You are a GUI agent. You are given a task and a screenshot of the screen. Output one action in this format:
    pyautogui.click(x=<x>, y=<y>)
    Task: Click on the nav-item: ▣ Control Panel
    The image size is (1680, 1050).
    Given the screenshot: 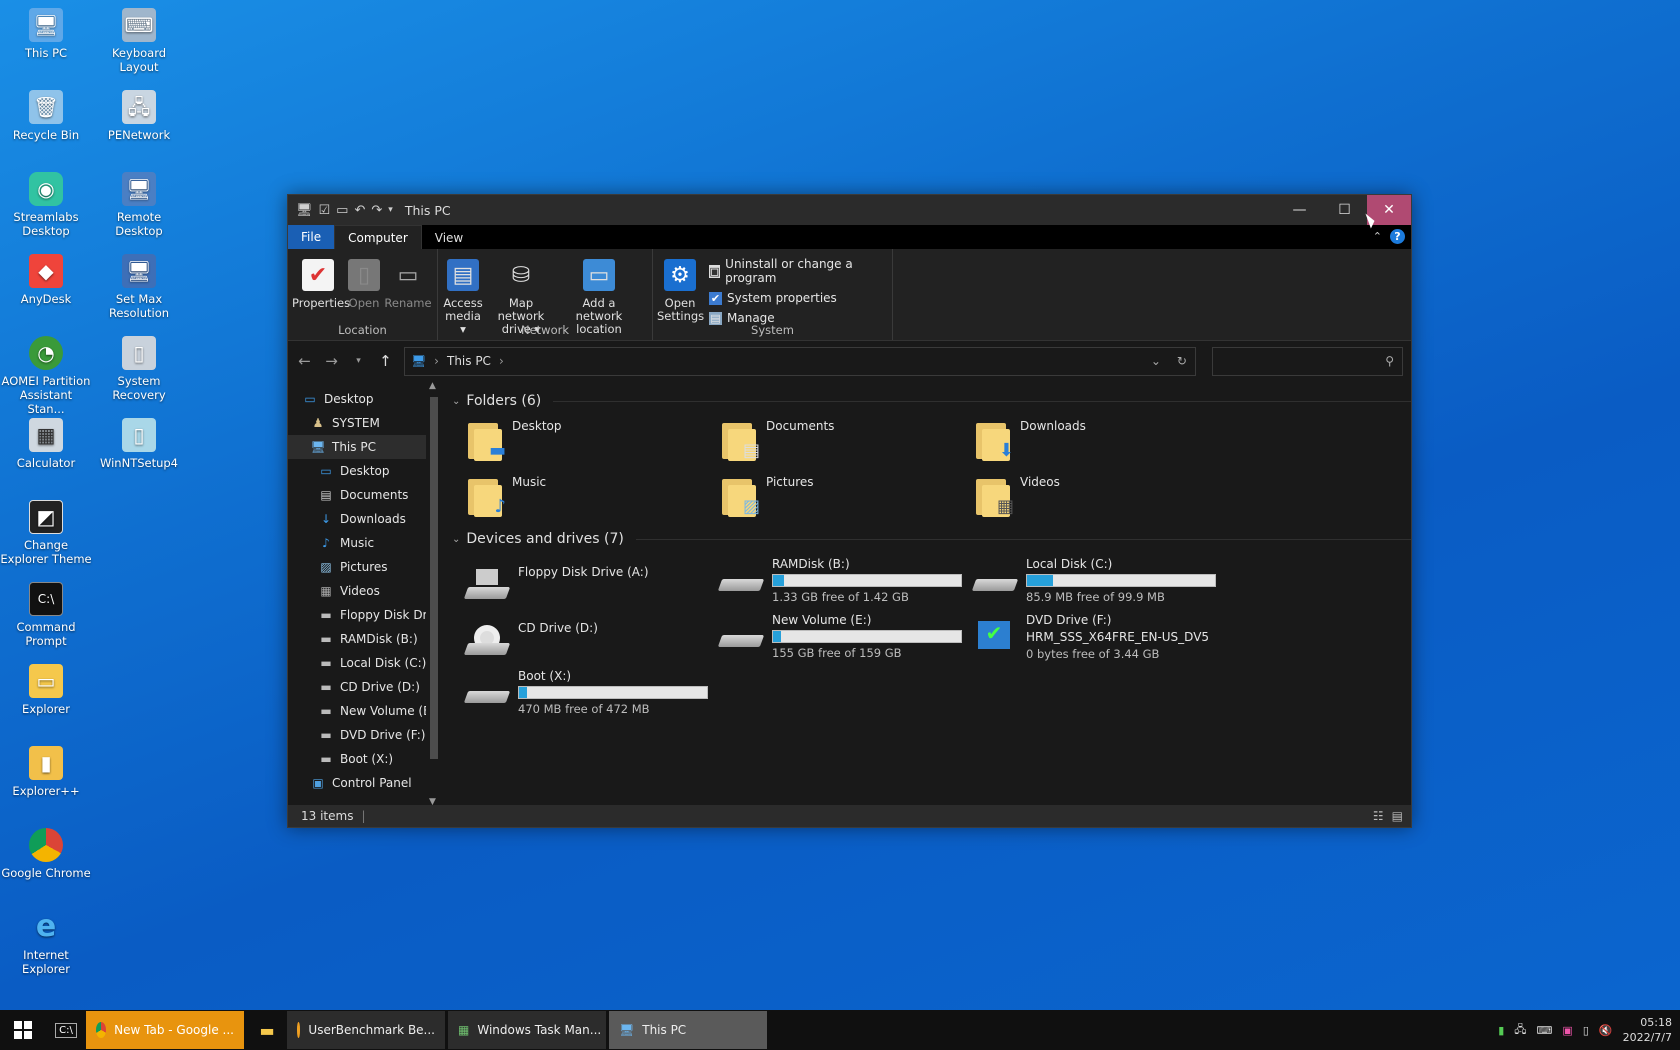 What is the action you would take?
    pyautogui.click(x=357, y=783)
    